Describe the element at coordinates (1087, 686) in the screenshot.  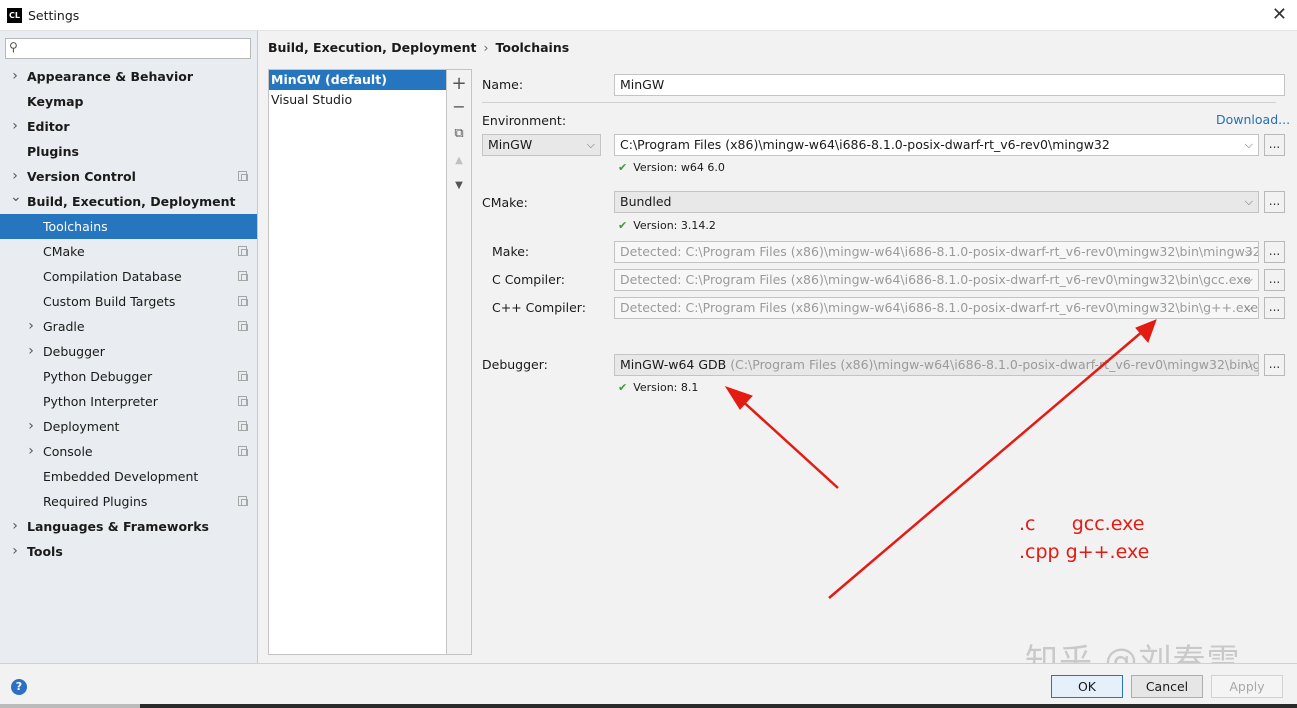
I see `ok-button: OK` at that location.